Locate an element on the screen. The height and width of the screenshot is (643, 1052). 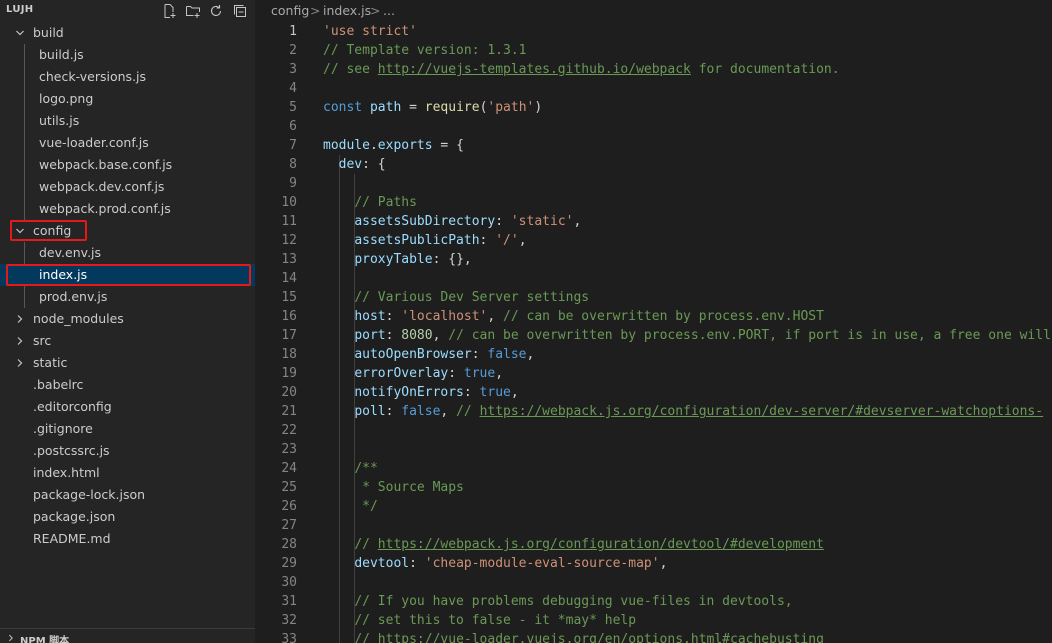
code-line: 1 'use strict' is located at coordinates (653, 31).